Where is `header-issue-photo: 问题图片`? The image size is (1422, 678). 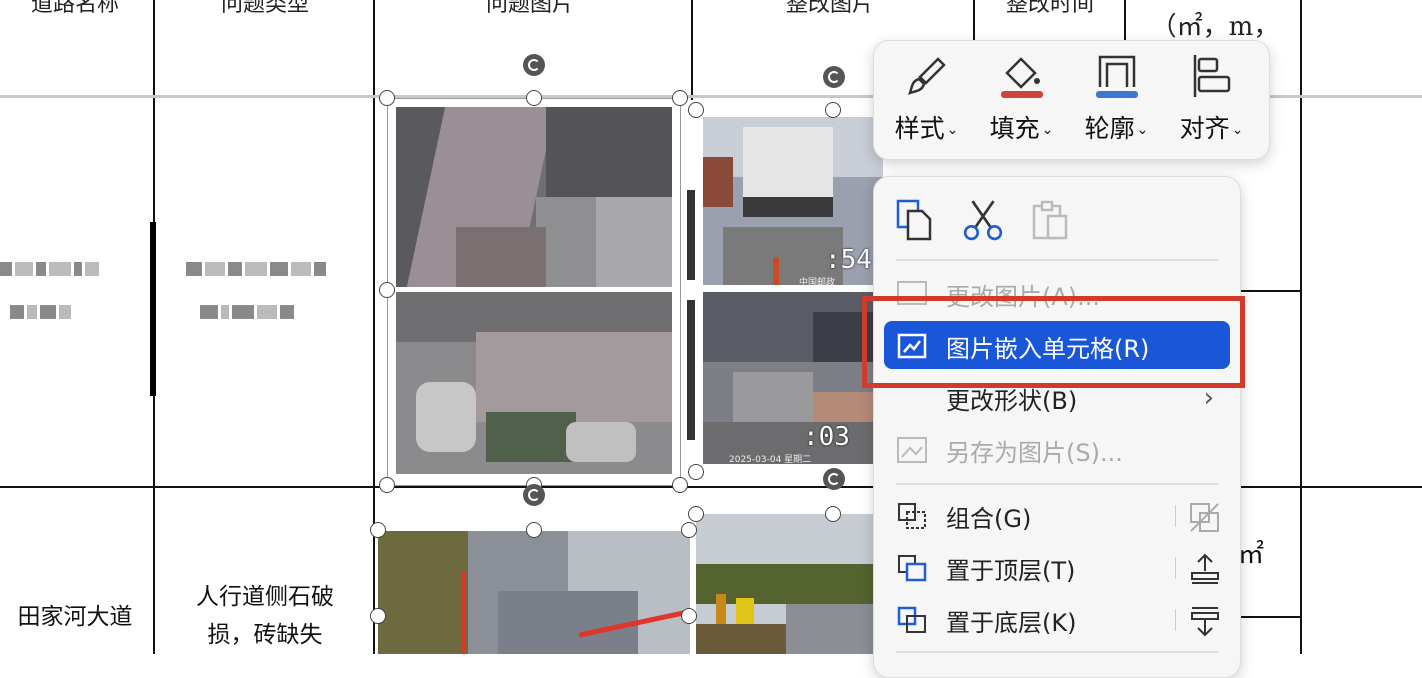 header-issue-photo: 问题图片 is located at coordinates (529, 8).